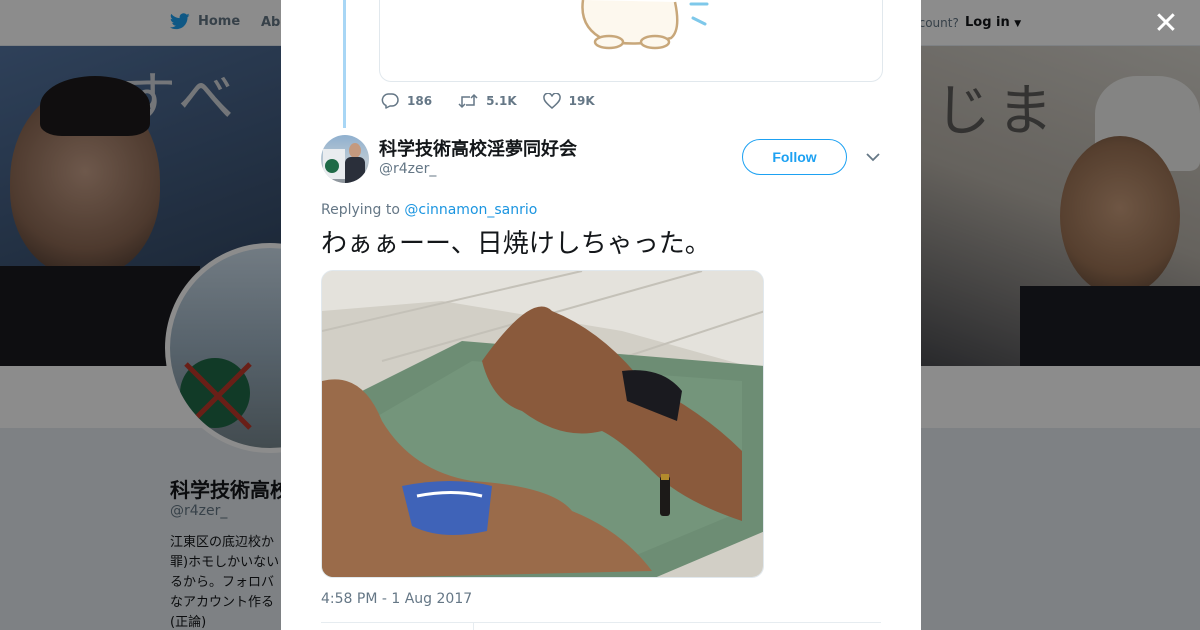 This screenshot has height=630, width=1200. Describe the element at coordinates (468, 101) in the screenshot. I see `retweet-icon` at that location.